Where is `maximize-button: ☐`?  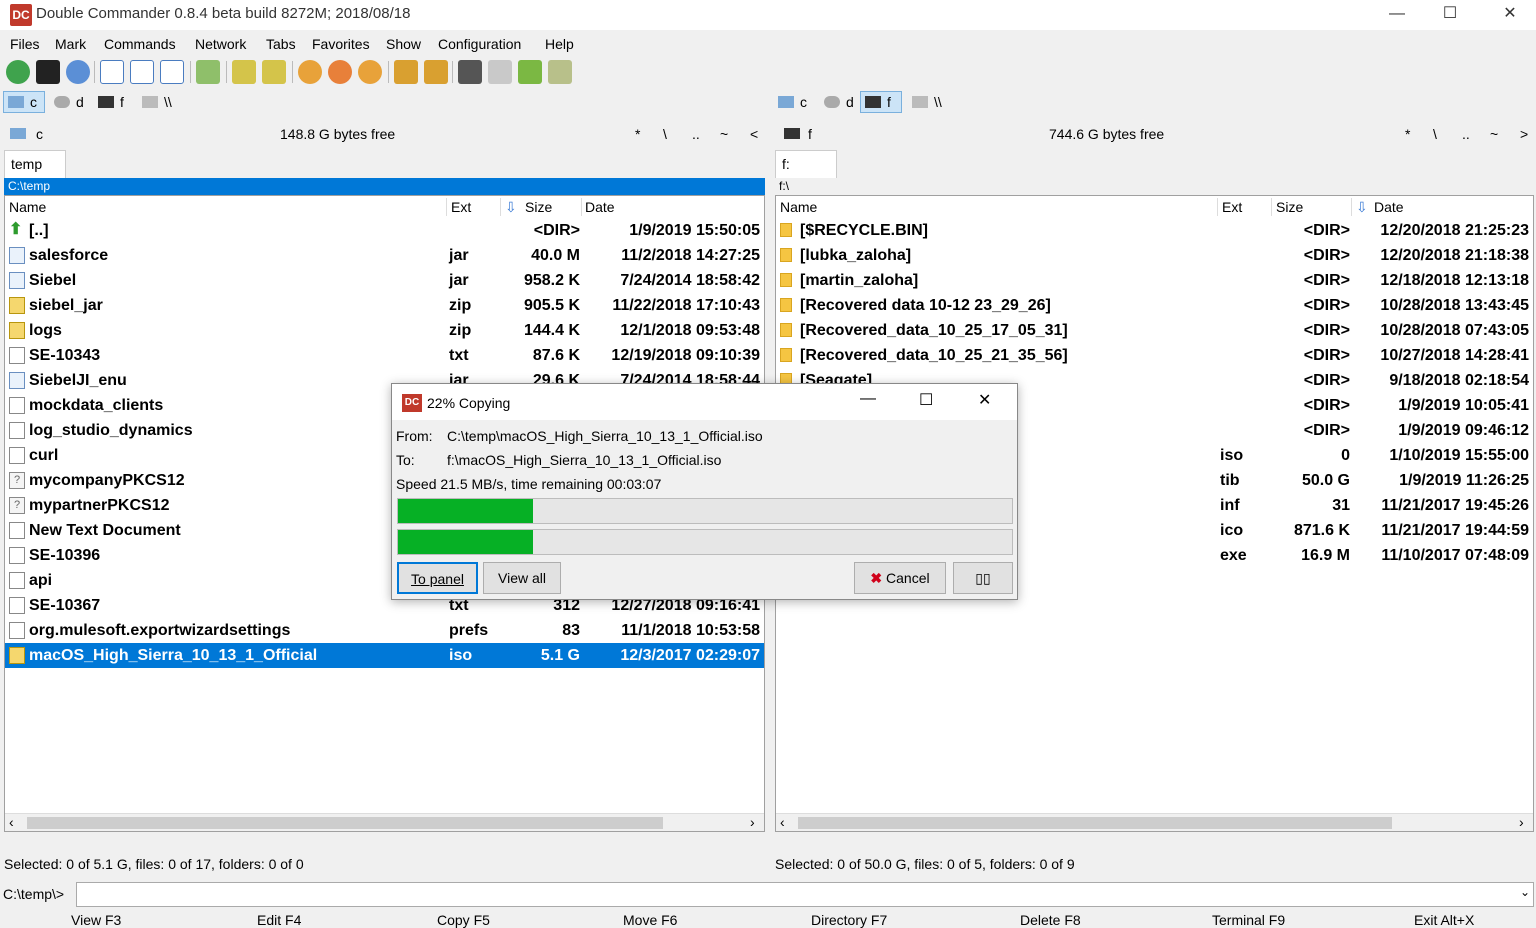 maximize-button: ☐ is located at coordinates (1450, 15).